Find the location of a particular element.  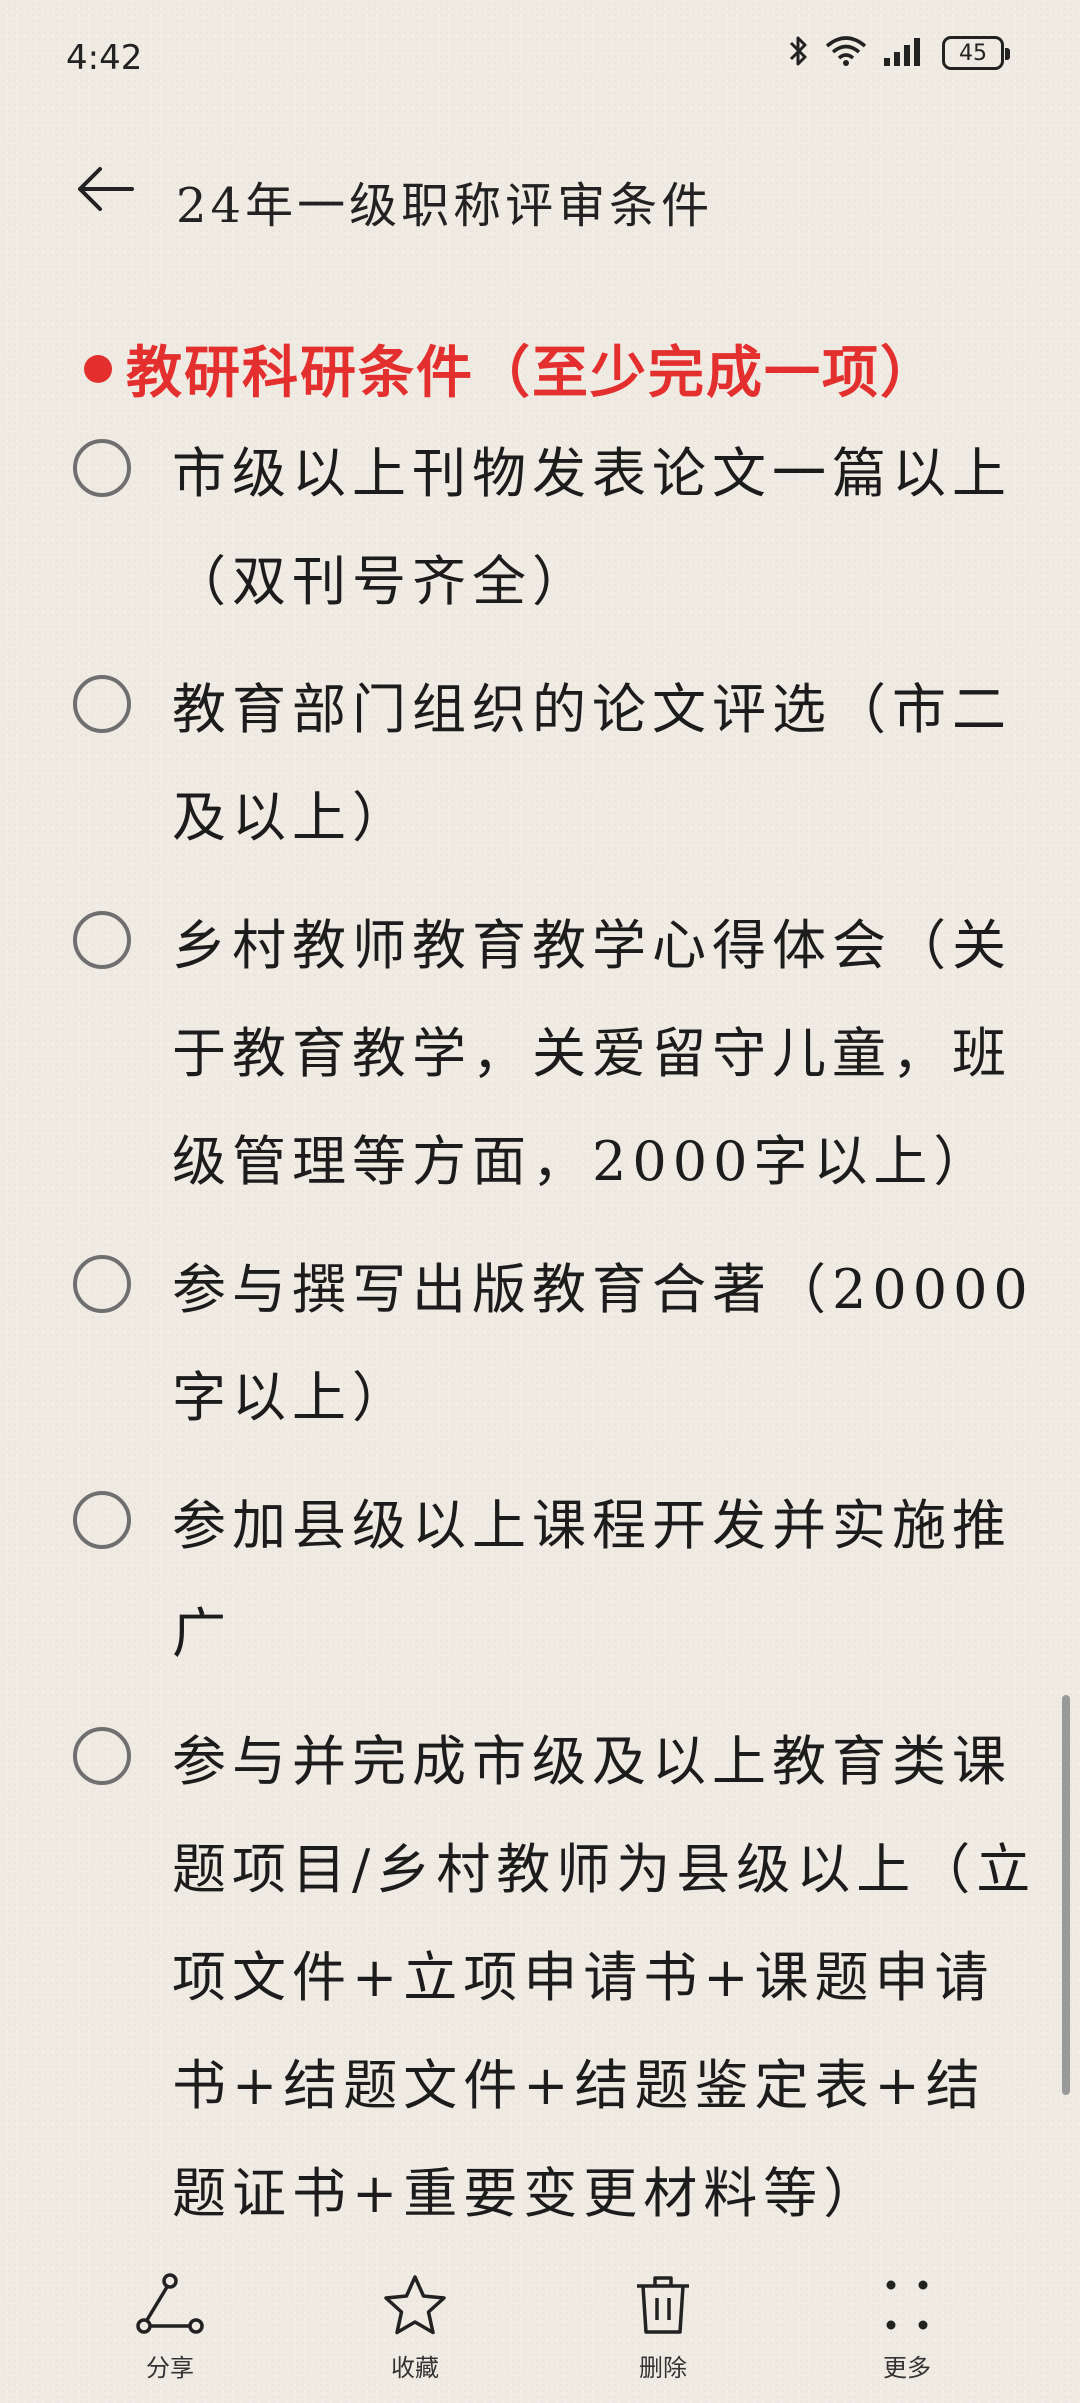

bottom-toolbar: 分享 收藏 删除 更多 is located at coordinates (540, 2321).